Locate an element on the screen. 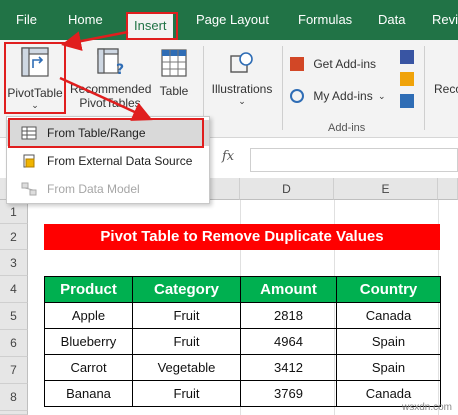  table-button: Table is located at coordinates (174, 76).